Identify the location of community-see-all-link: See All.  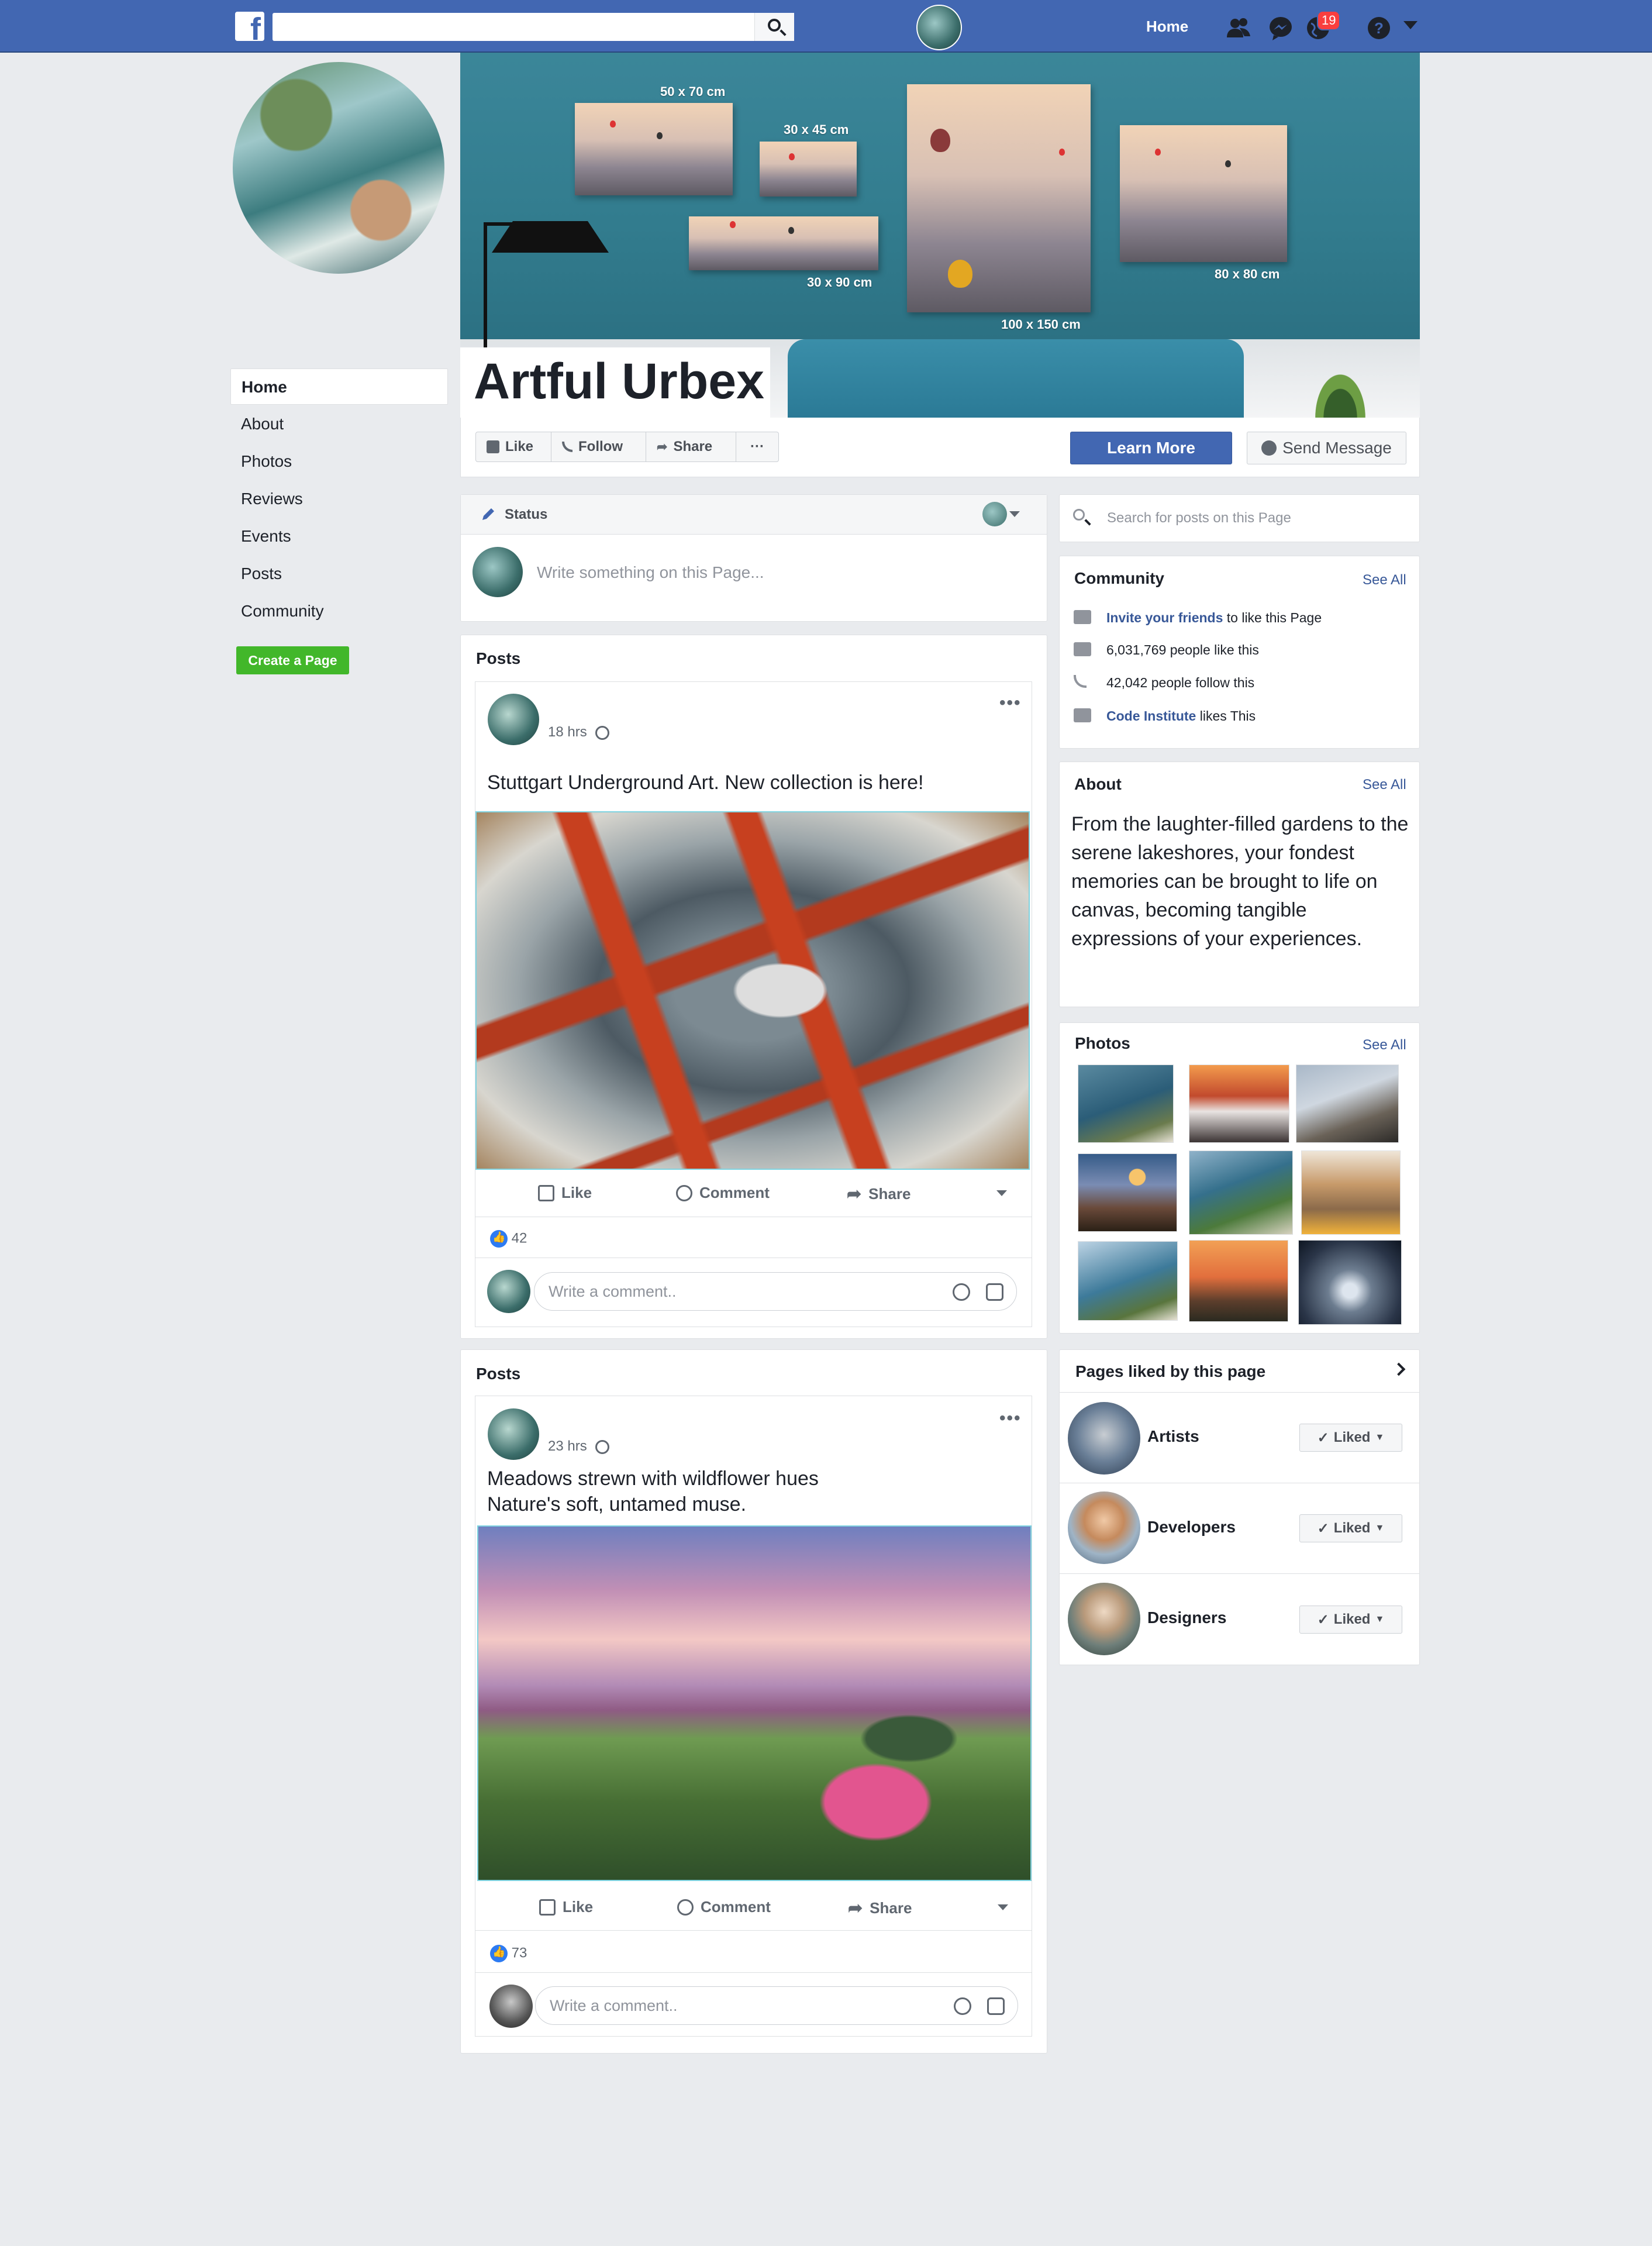
(1384, 580).